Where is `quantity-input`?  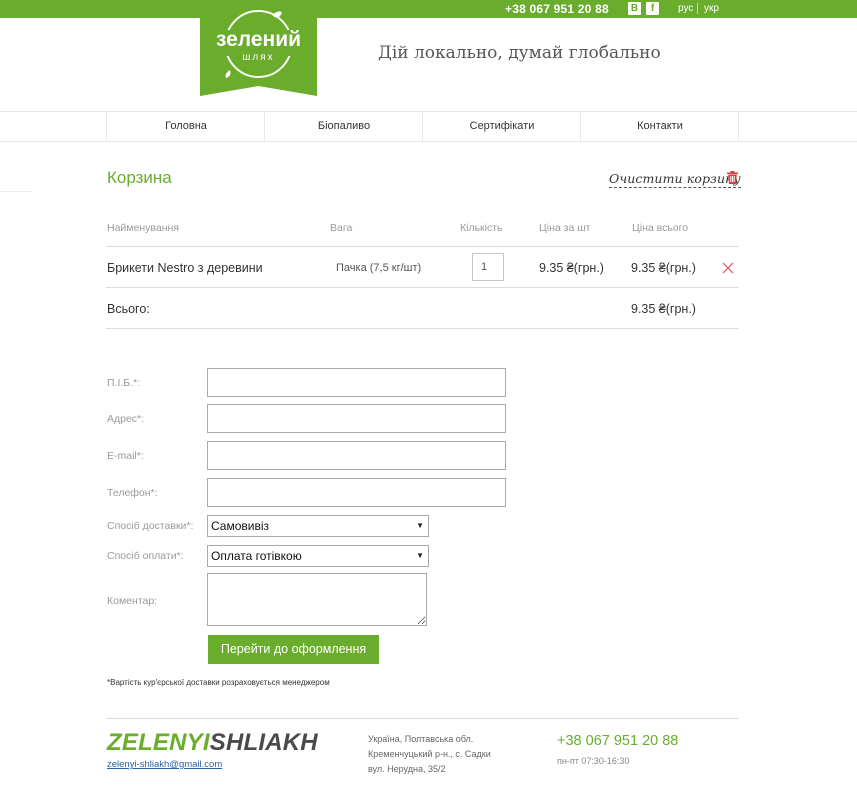 quantity-input is located at coordinates (488, 267).